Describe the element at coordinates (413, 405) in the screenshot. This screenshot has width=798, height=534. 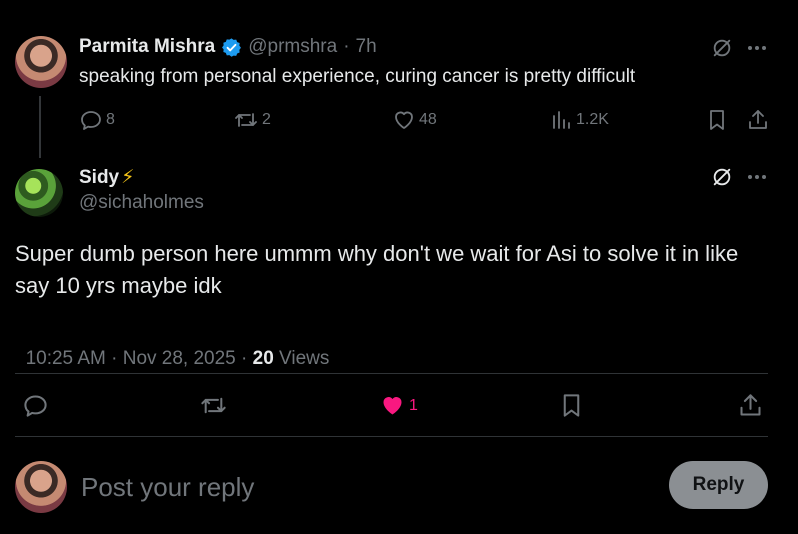
I see `main-like-count: 1` at that location.